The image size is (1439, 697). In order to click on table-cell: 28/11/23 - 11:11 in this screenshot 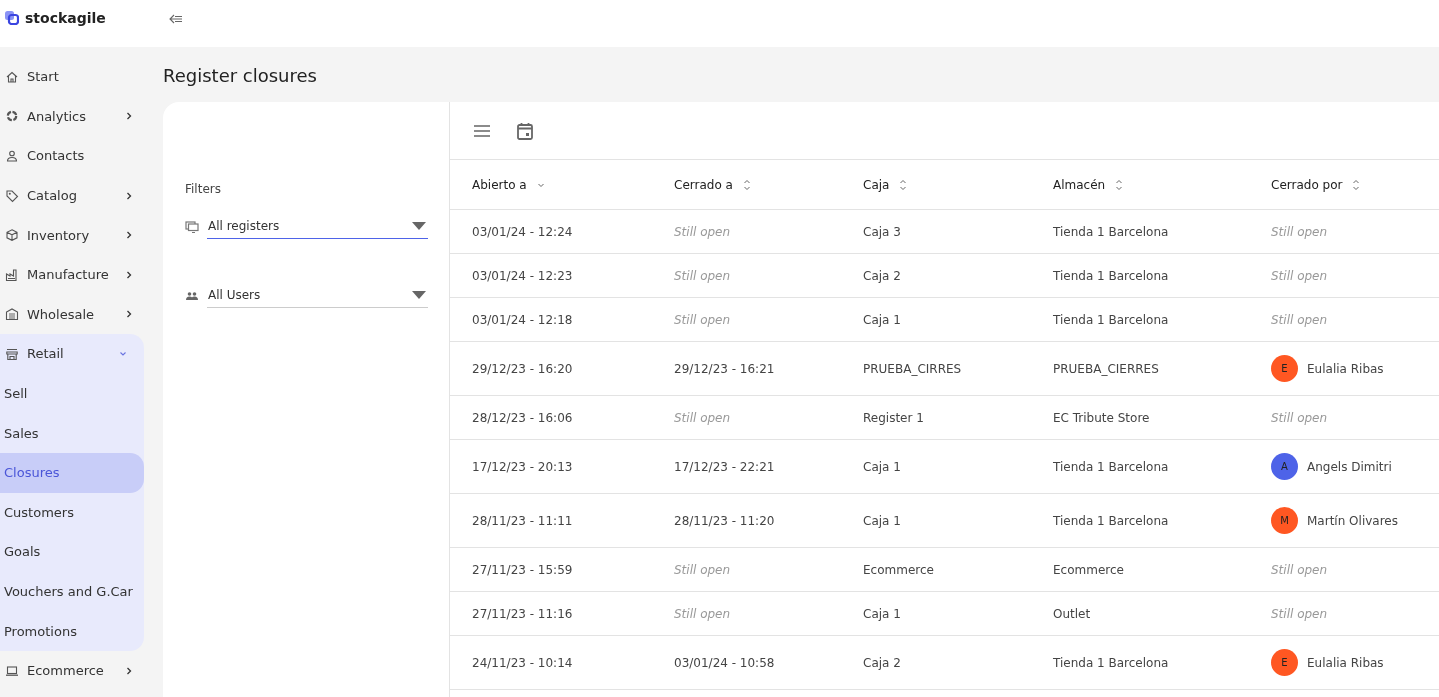, I will do `click(522, 520)`.